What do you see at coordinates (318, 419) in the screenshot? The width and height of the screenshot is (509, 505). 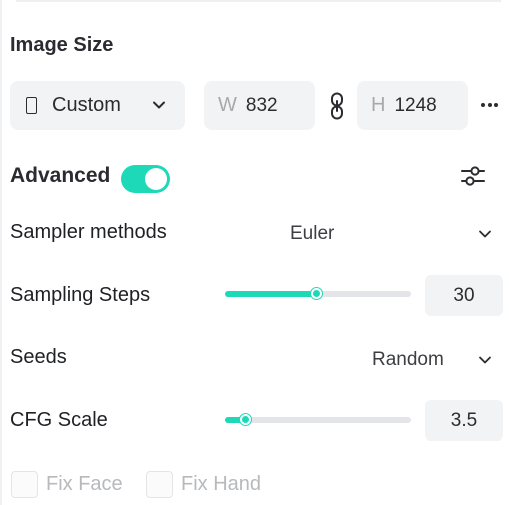 I see `cfg-scale-slider` at bounding box center [318, 419].